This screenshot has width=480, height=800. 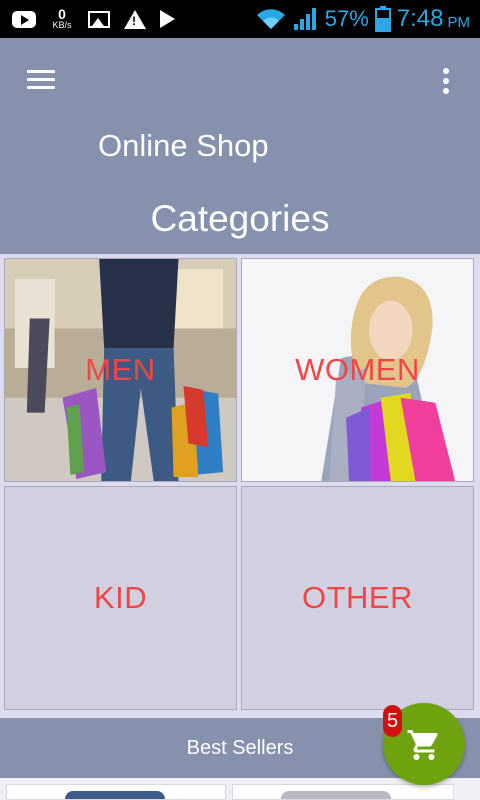 What do you see at coordinates (99, 19) in the screenshot?
I see `gallery-icon` at bounding box center [99, 19].